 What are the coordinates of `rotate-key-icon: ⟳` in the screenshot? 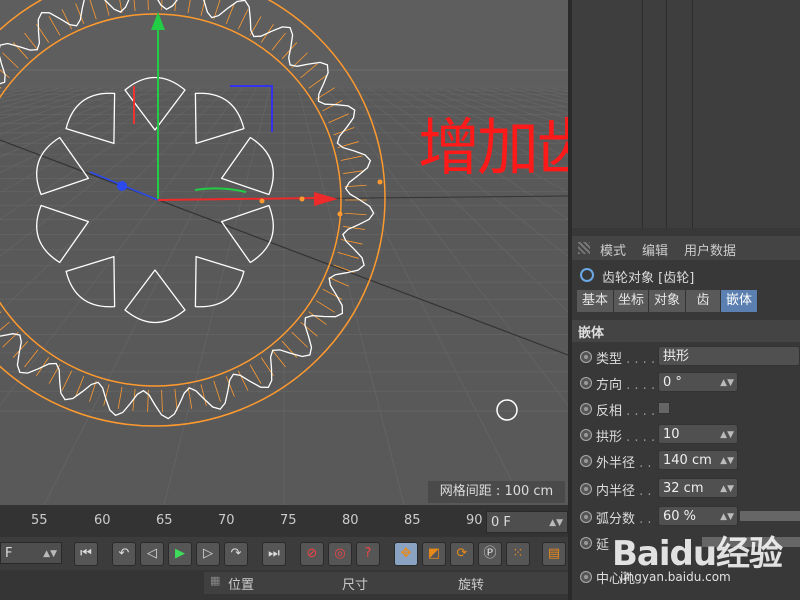 It's located at (462, 554).